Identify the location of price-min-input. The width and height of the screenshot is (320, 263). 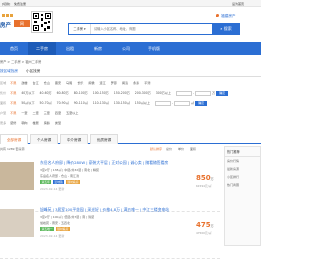
(183, 93).